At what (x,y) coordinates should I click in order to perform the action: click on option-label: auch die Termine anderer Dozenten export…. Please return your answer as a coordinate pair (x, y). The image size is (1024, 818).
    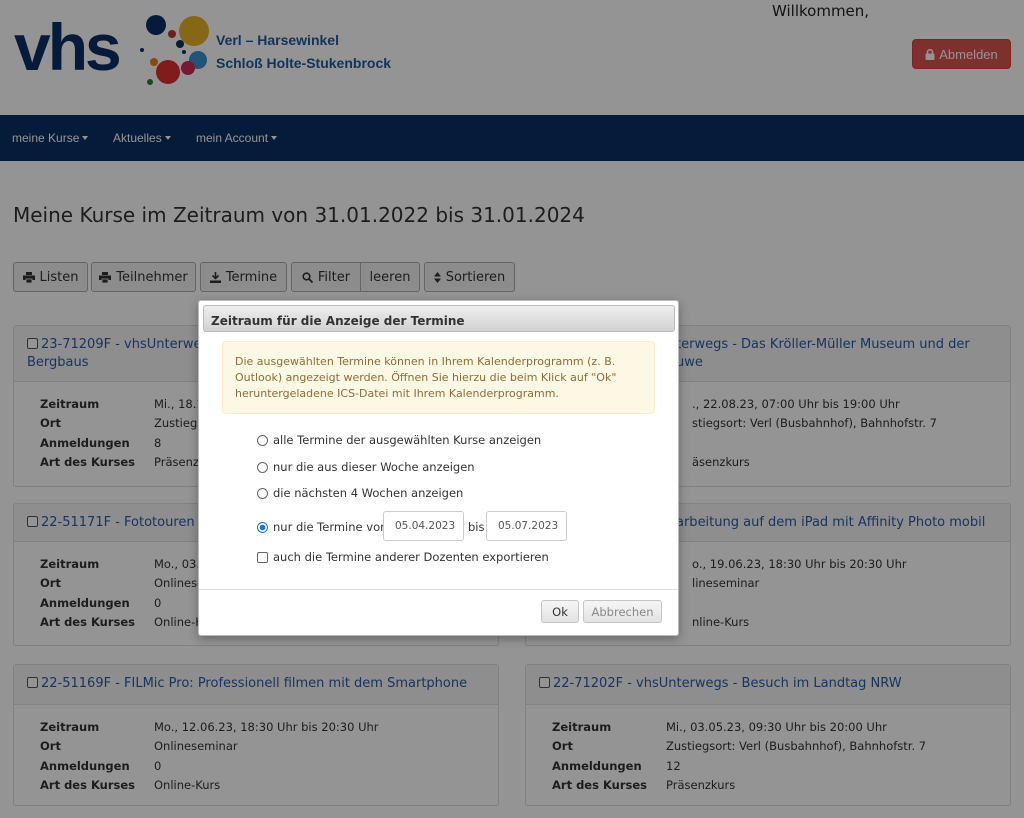
    Looking at the image, I should click on (411, 557).